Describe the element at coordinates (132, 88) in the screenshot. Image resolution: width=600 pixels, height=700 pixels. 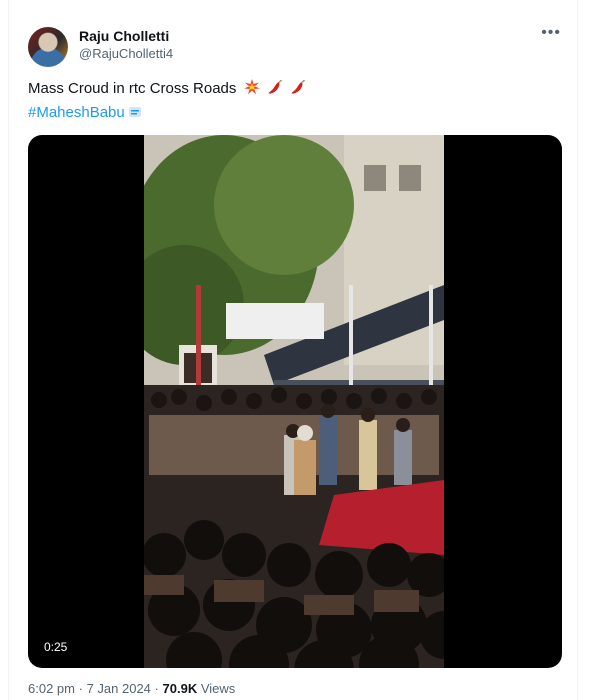
I see `tweet-body: Mass Croud in rtc Cross Roads` at that location.